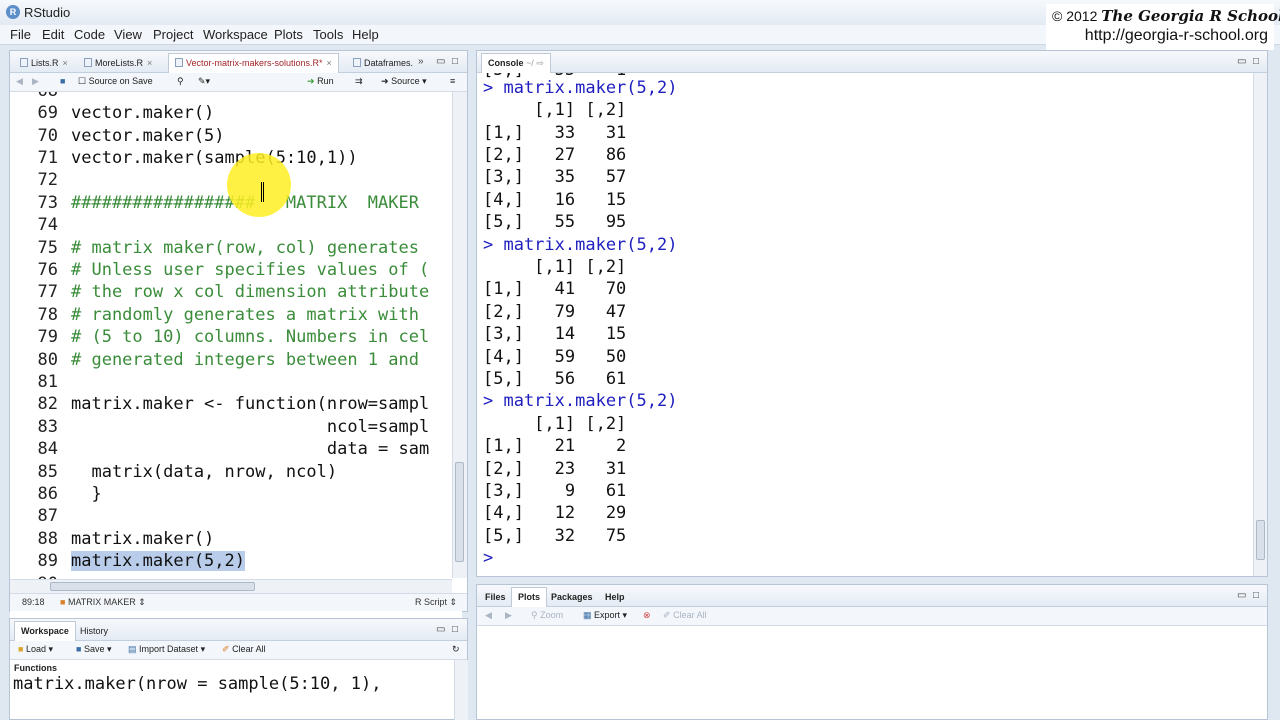  Describe the element at coordinates (47, 516) in the screenshot. I see `code-line: 87` at that location.